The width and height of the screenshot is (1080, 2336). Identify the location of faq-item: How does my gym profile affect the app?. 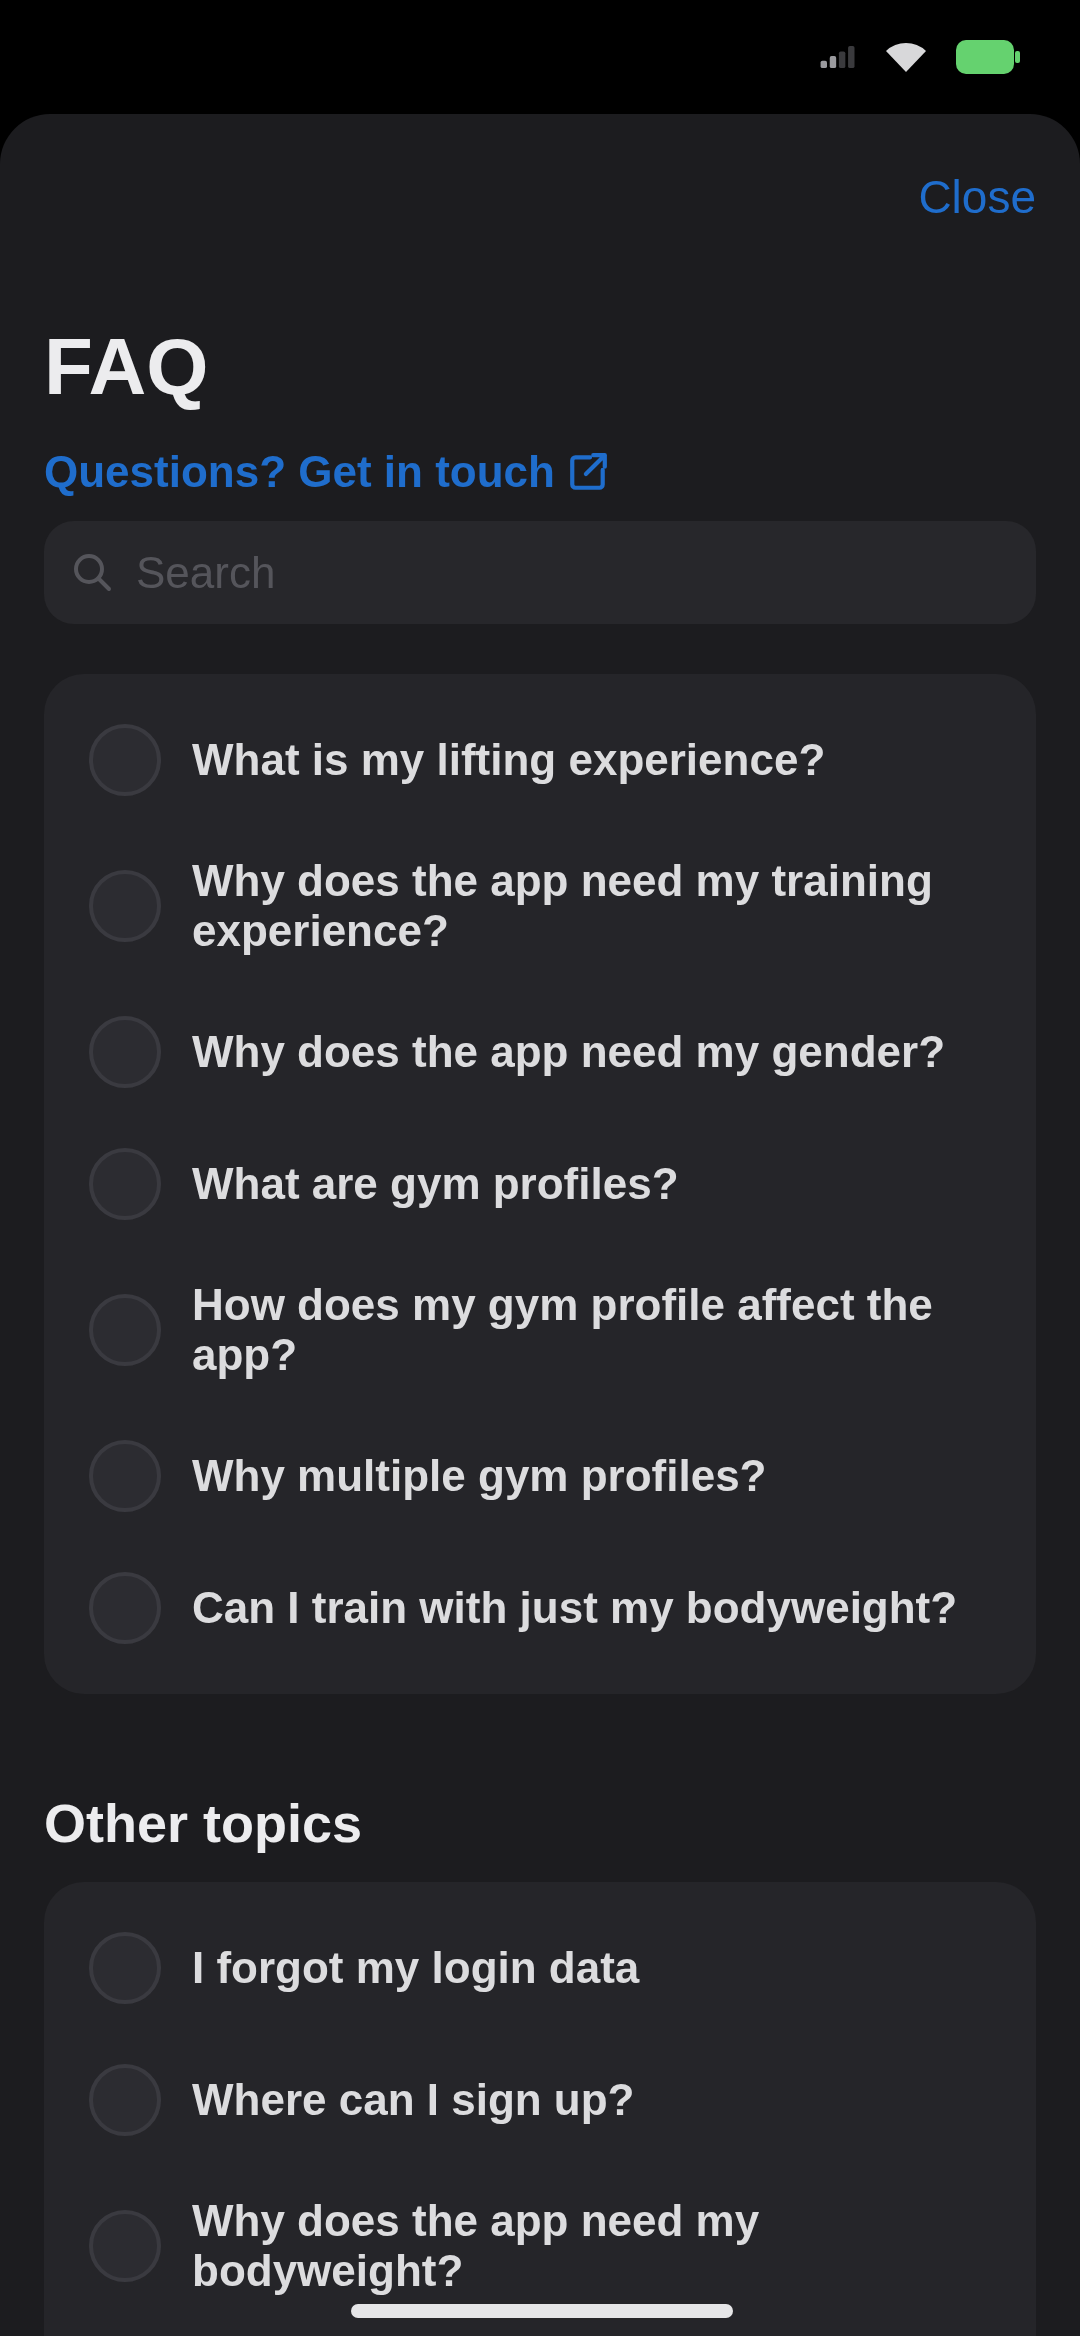
(547, 1330).